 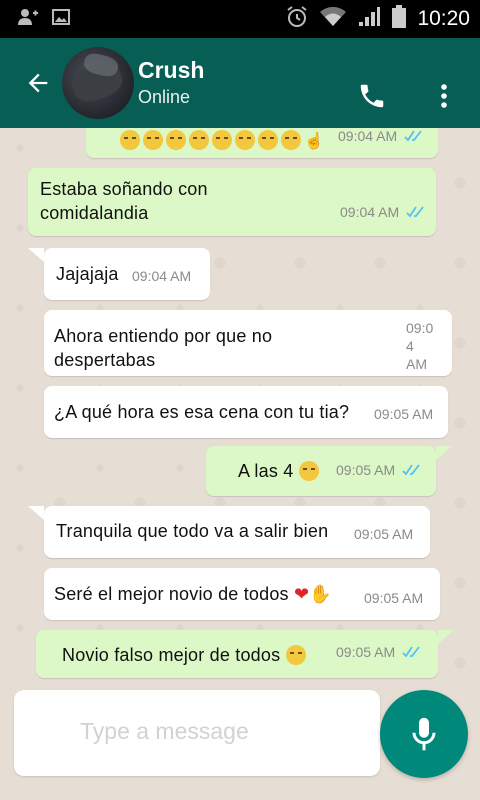 What do you see at coordinates (202, 412) in the screenshot?
I see `message-text: ¿A qué hora es esa cena con tu tia?` at bounding box center [202, 412].